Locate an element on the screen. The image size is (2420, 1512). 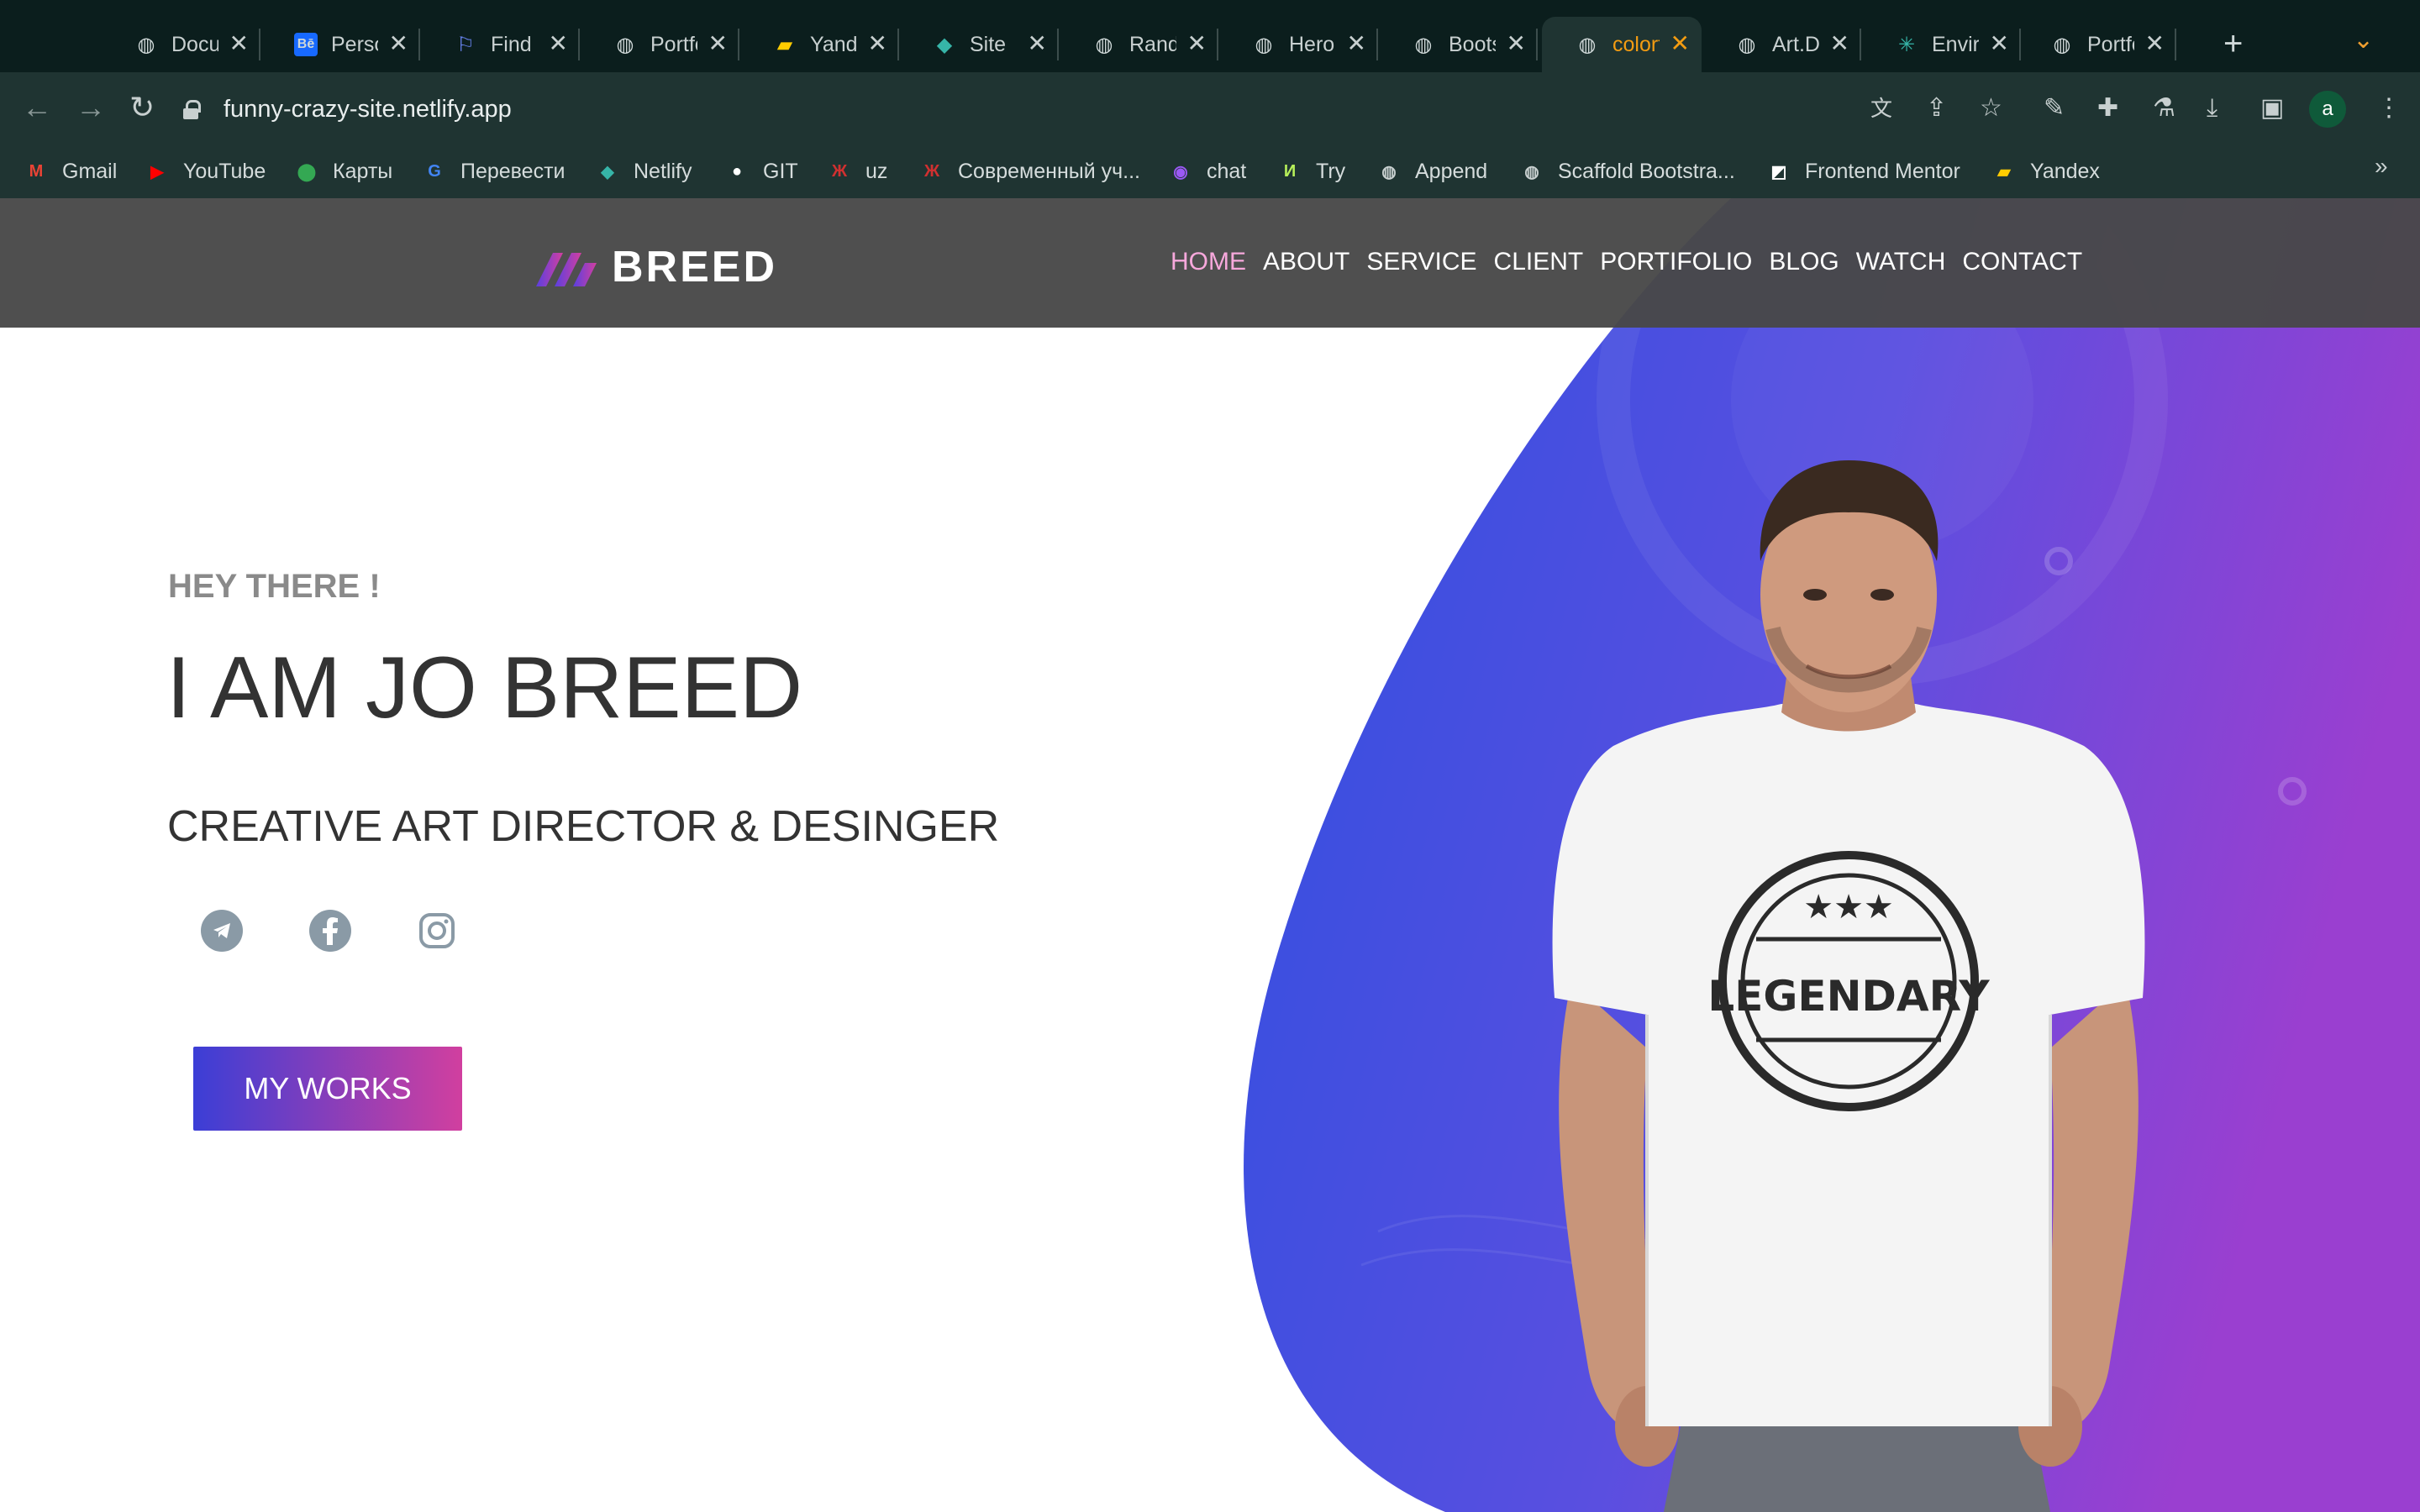
extensions-puzzle-icon: ✚ is located at coordinates (2107, 108).